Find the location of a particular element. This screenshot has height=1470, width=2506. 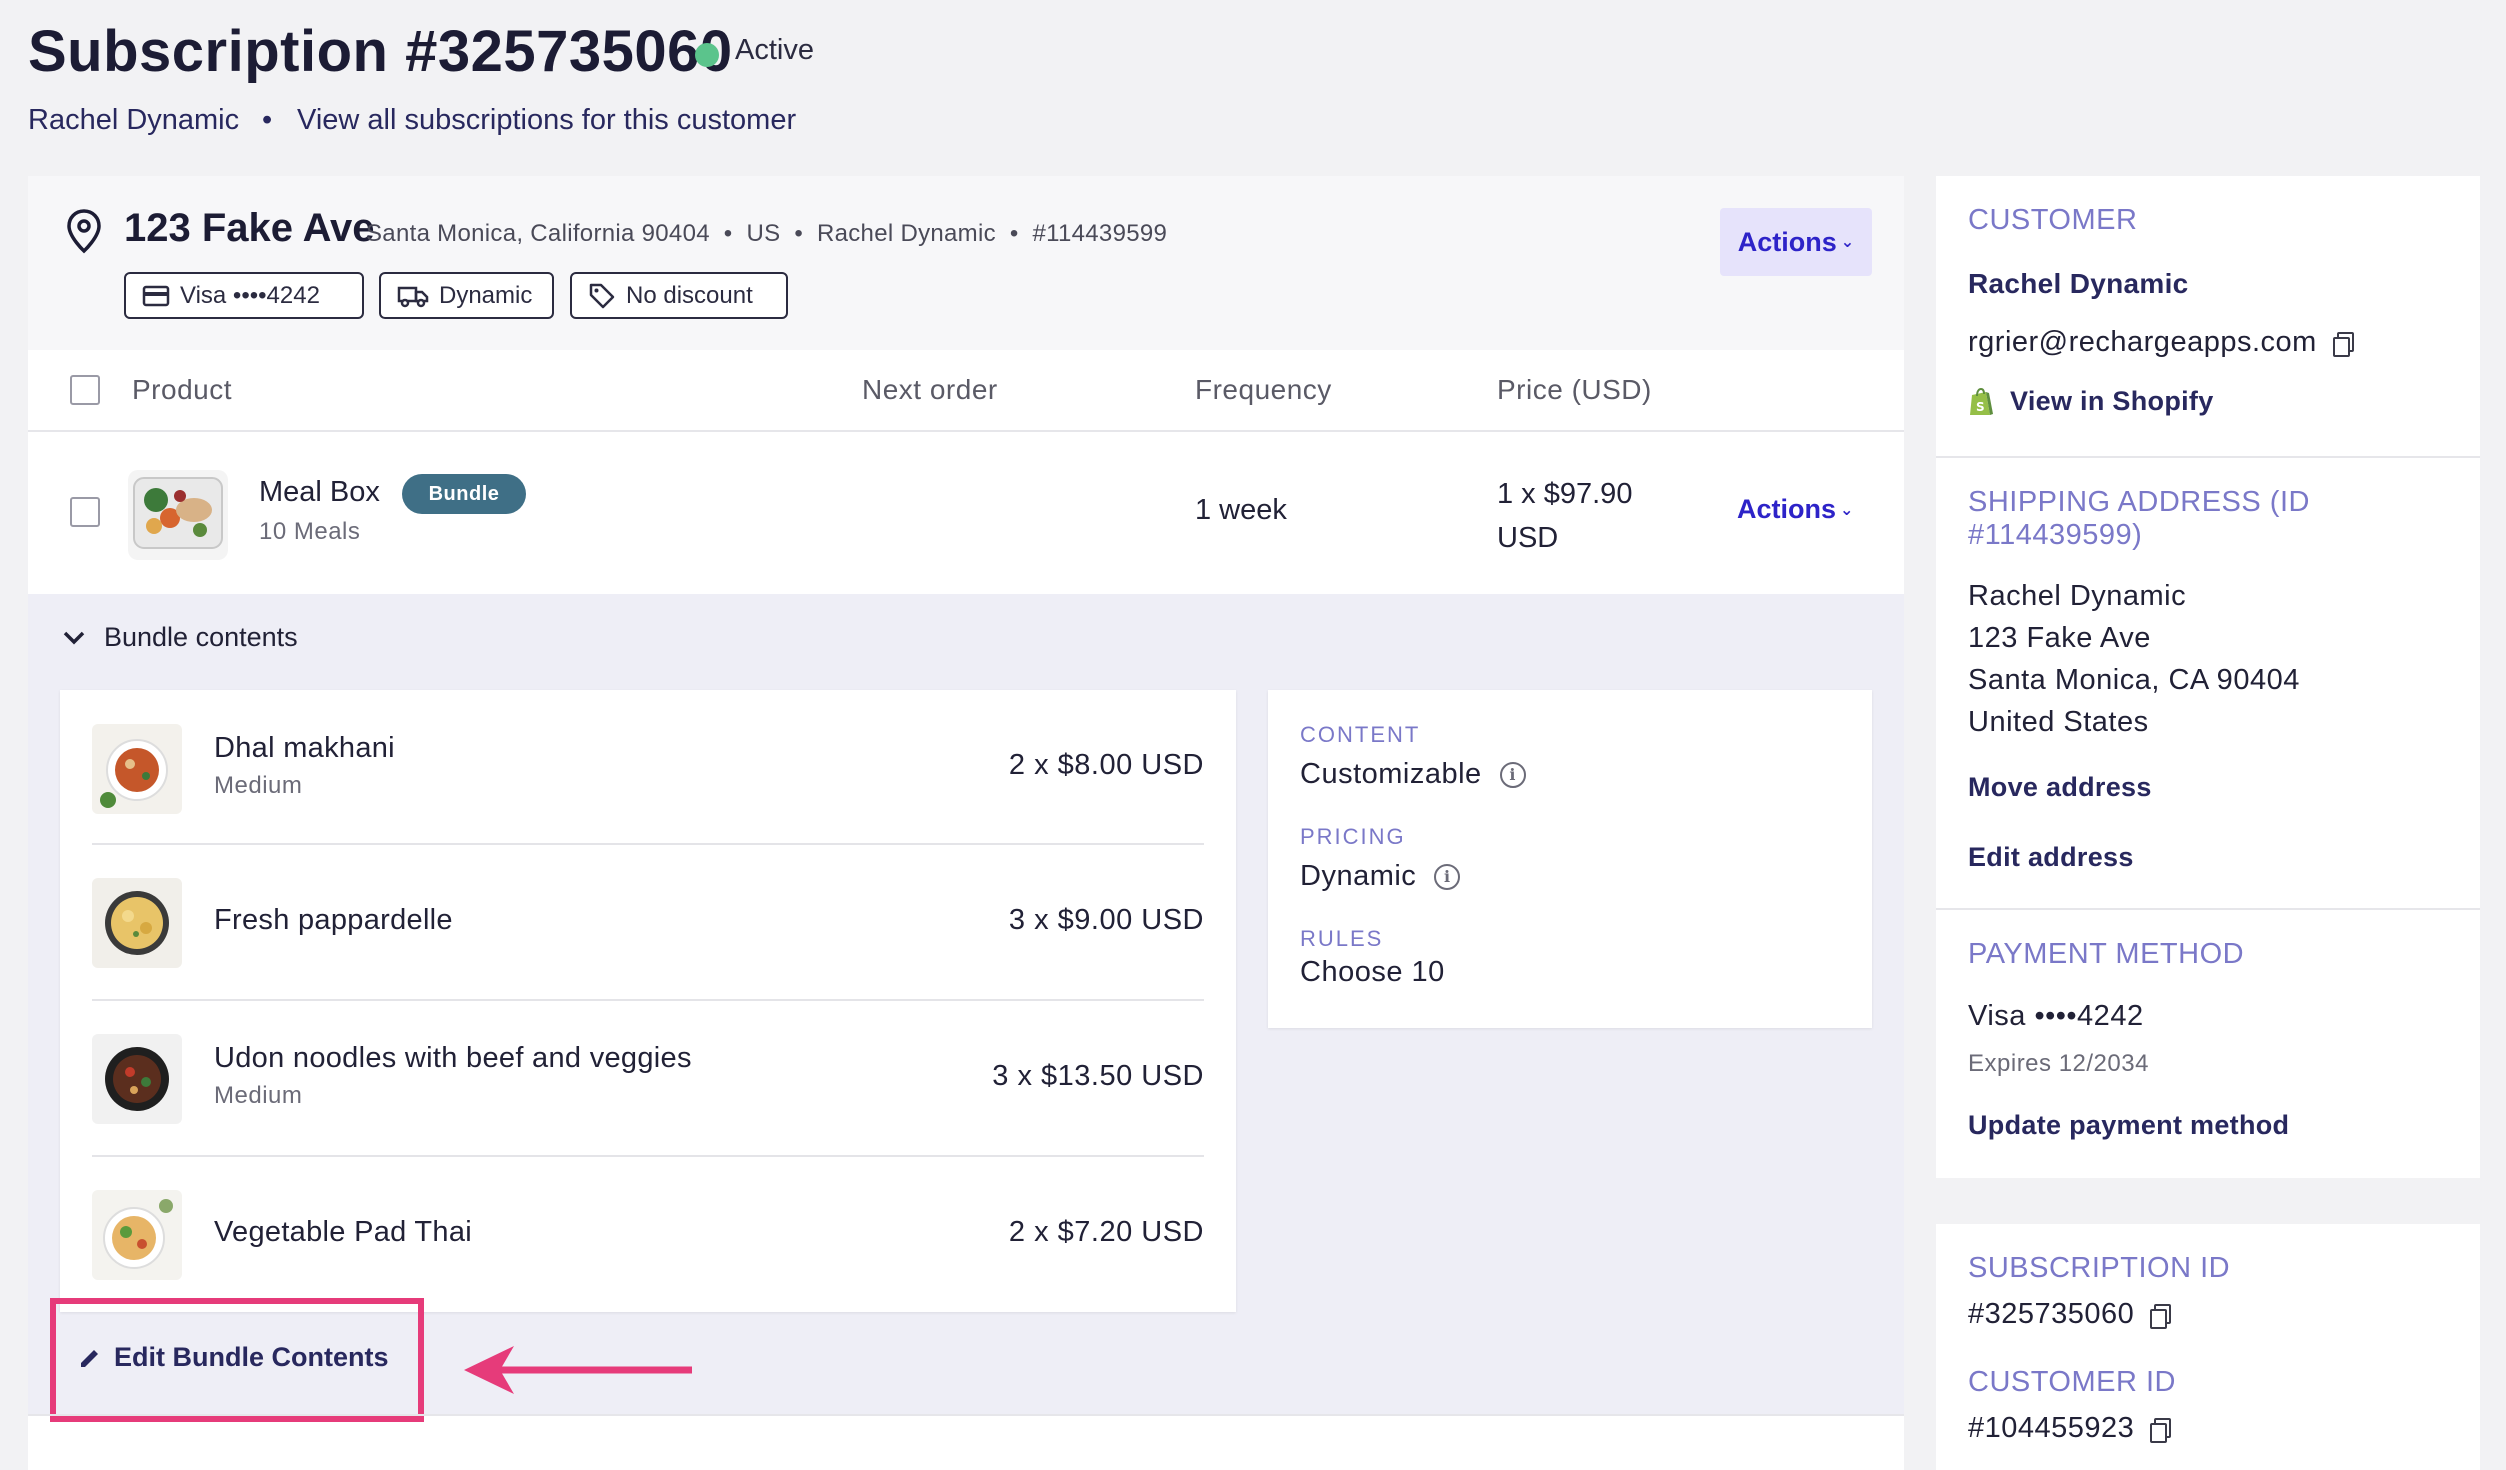

chevron-down-icon is located at coordinates (74, 637).